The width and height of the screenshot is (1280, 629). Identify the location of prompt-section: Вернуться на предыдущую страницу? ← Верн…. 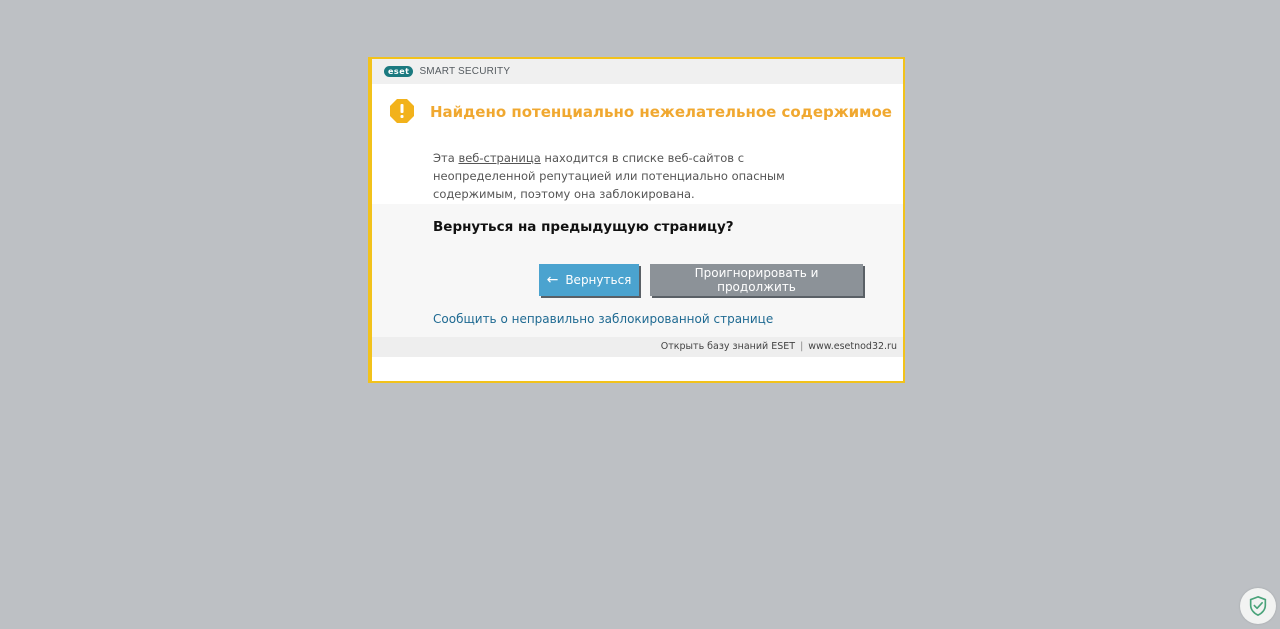
(637, 270).